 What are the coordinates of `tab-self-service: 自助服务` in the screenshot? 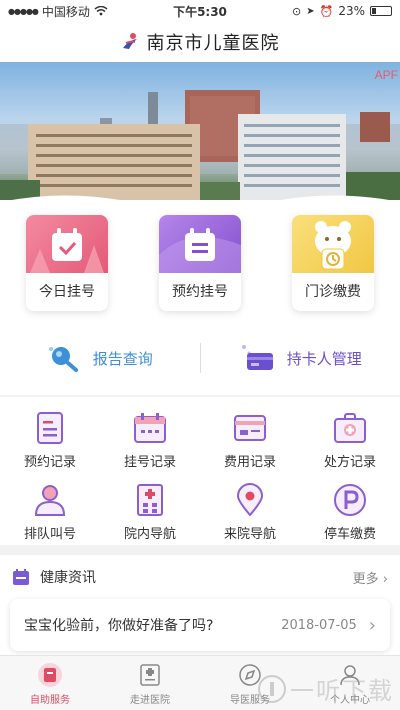 It's located at (50, 683).